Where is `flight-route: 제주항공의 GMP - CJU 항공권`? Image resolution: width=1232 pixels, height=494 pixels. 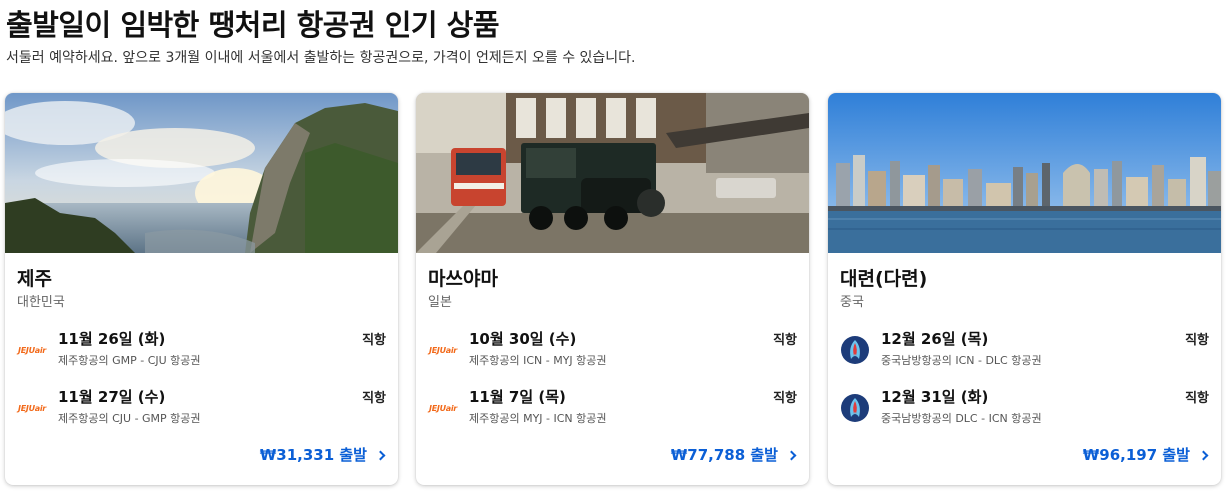
flight-route: 제주항공의 GMP - CJU 항공권 is located at coordinates (129, 360).